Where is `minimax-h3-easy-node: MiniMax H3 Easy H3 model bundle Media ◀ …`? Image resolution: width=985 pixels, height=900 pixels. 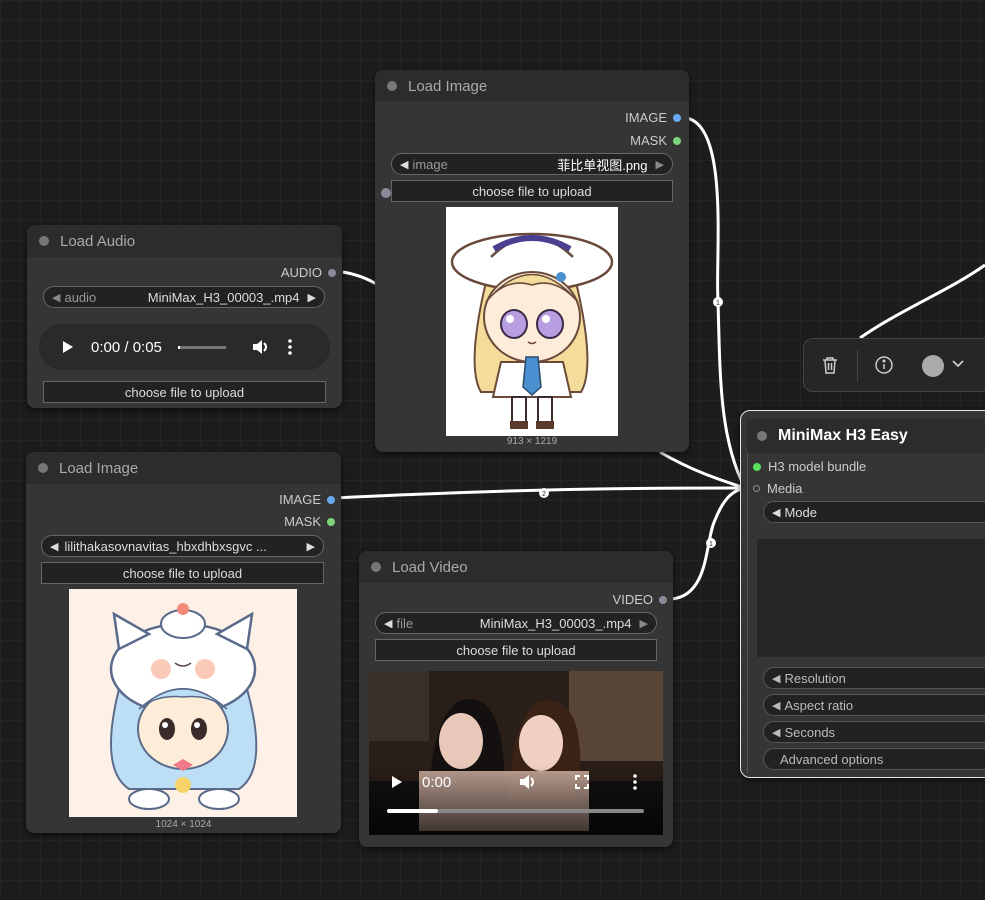
minimax-h3-easy-node: MiniMax H3 Easy H3 model bundle Media ◀ … is located at coordinates (862, 594).